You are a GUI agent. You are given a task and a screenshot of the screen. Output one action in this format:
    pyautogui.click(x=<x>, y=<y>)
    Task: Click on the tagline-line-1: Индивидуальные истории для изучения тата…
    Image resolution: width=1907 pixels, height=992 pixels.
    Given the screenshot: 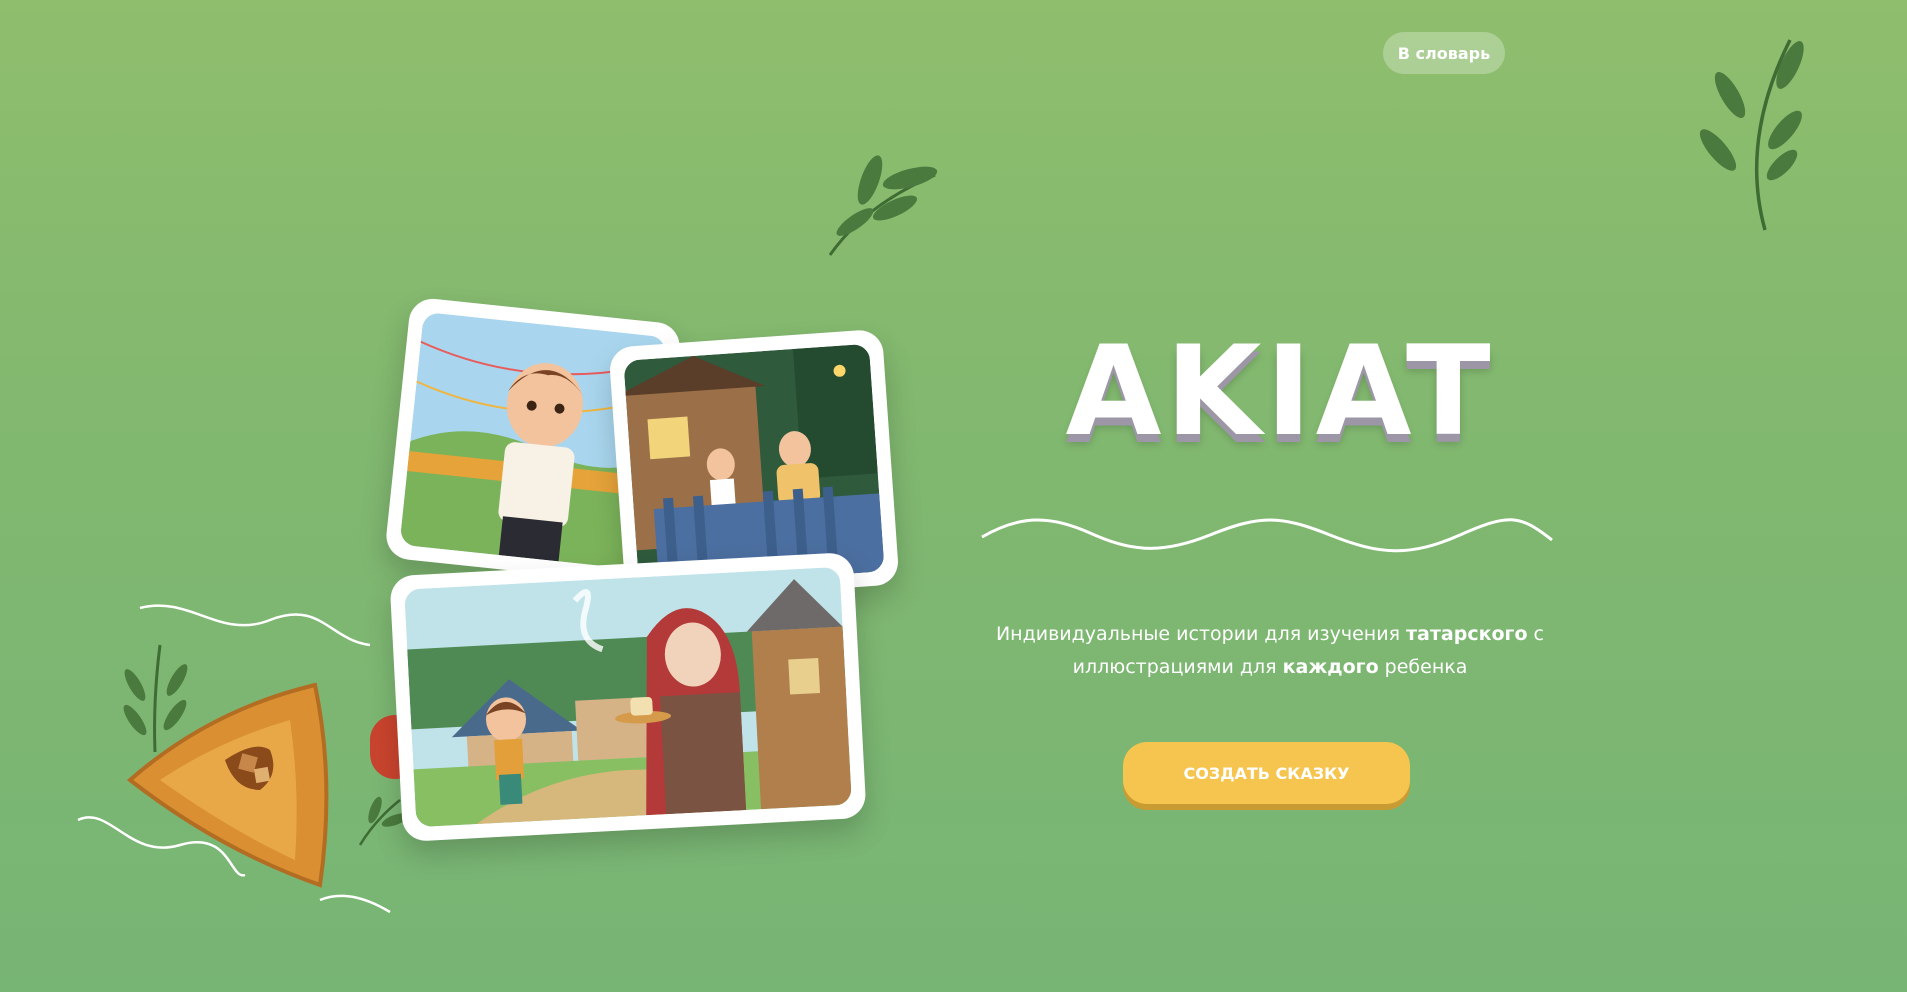 What is the action you would take?
    pyautogui.click(x=1270, y=634)
    